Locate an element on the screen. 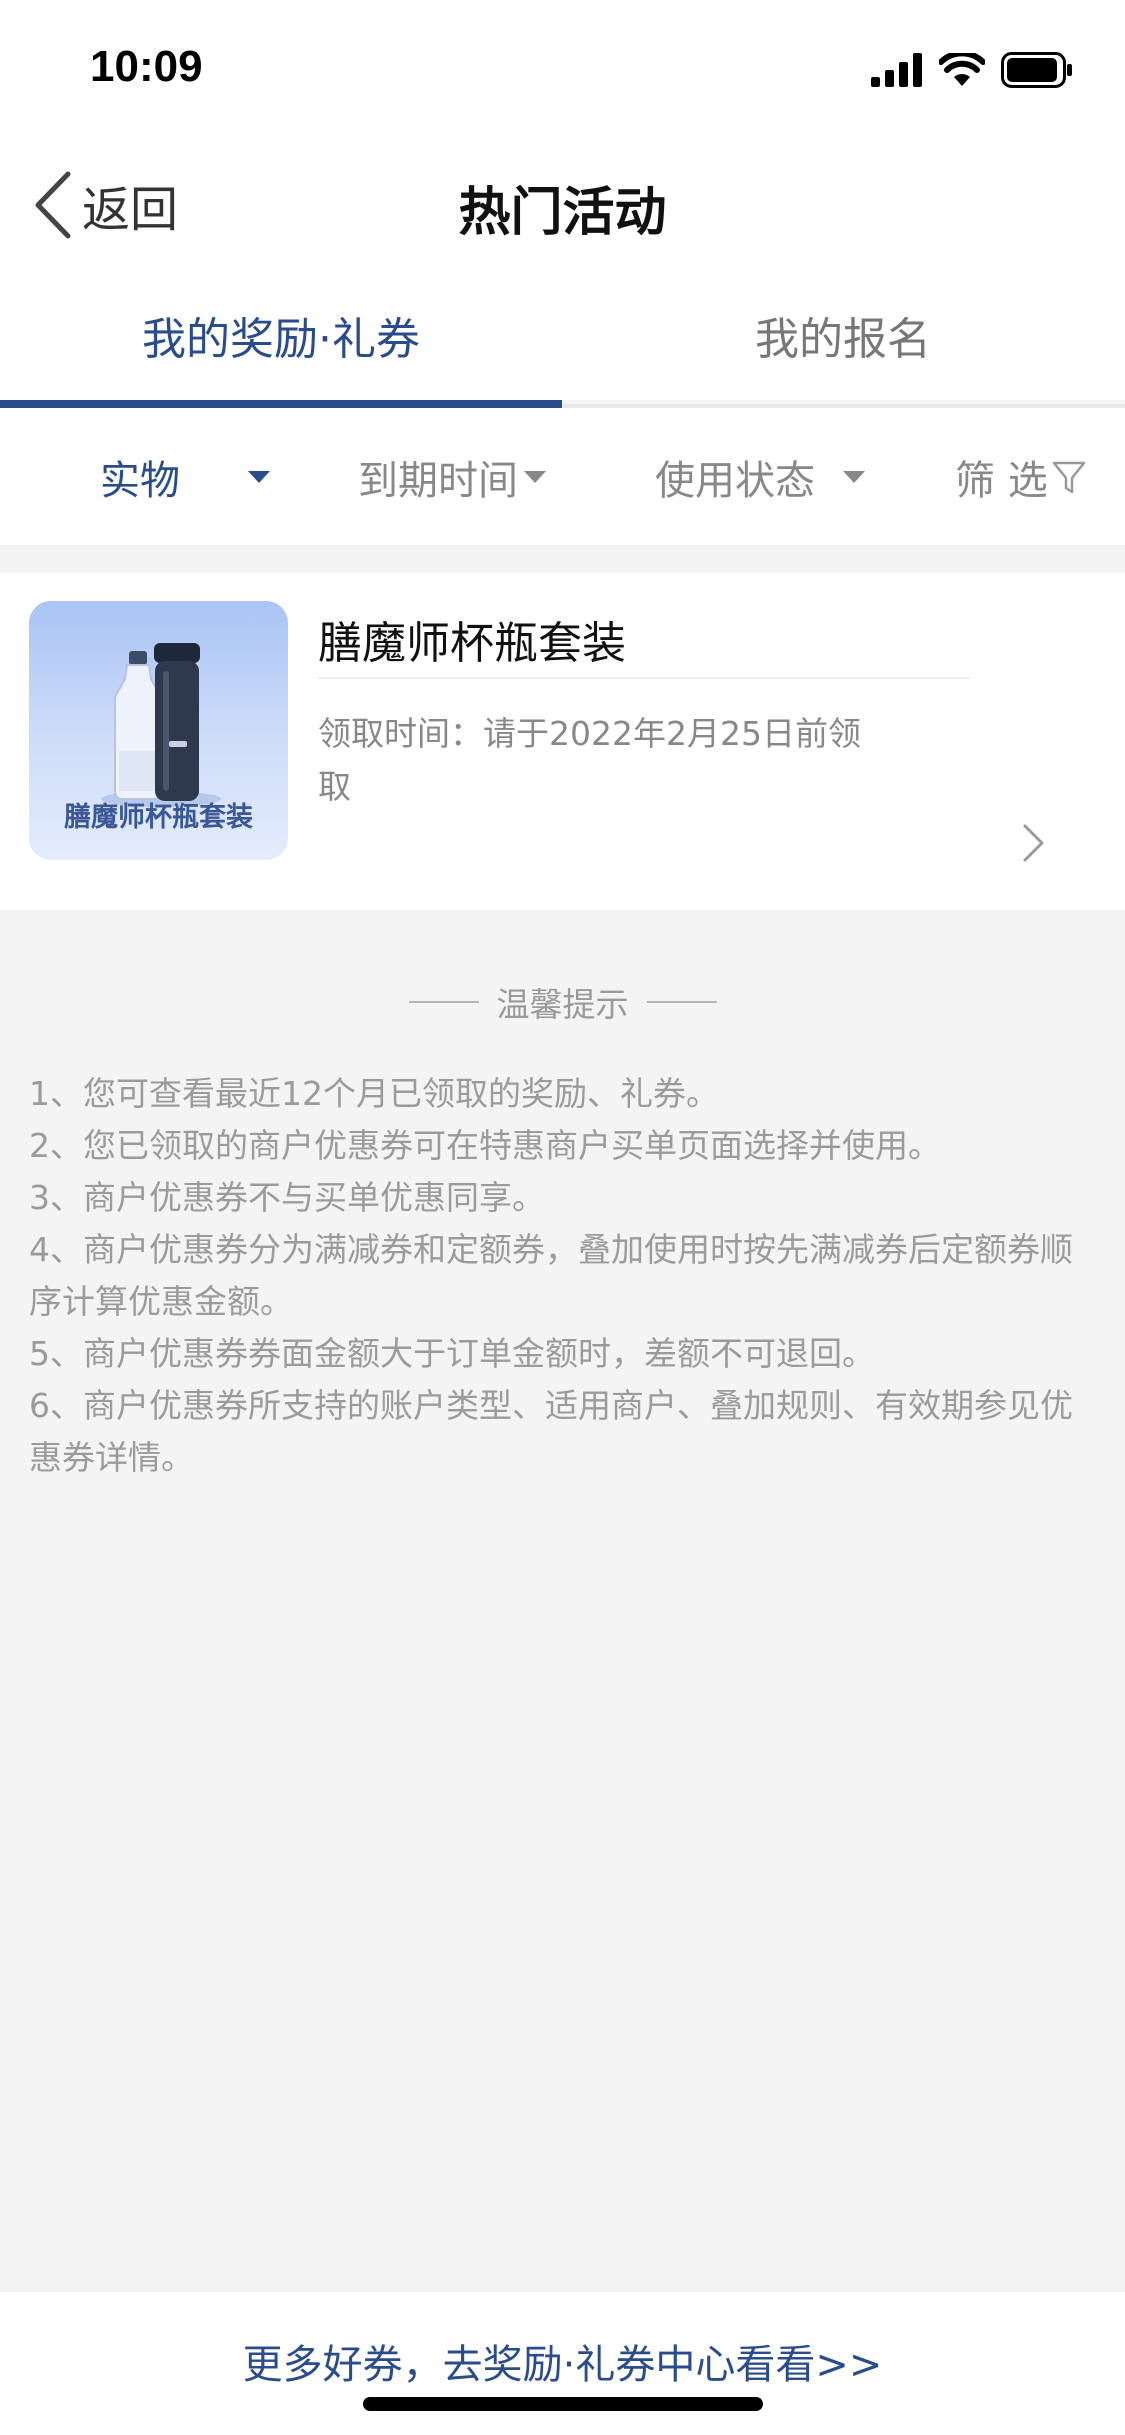 This screenshot has width=1125, height=2435. status-icons is located at coordinates (972, 70).